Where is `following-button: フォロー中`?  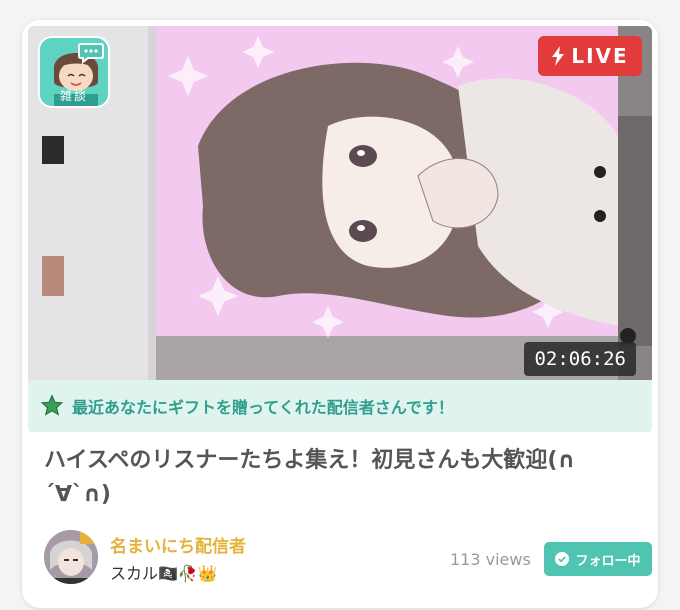 following-button: フォロー中 is located at coordinates (598, 559).